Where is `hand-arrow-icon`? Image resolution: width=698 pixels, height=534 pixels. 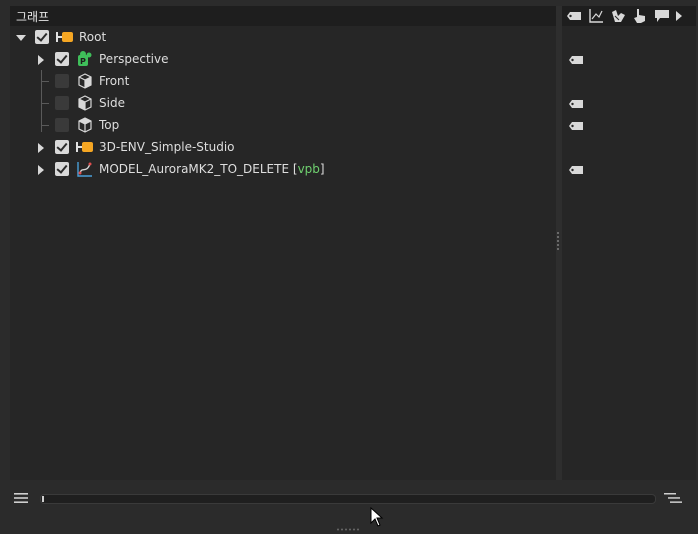 hand-arrow-icon is located at coordinates (618, 16).